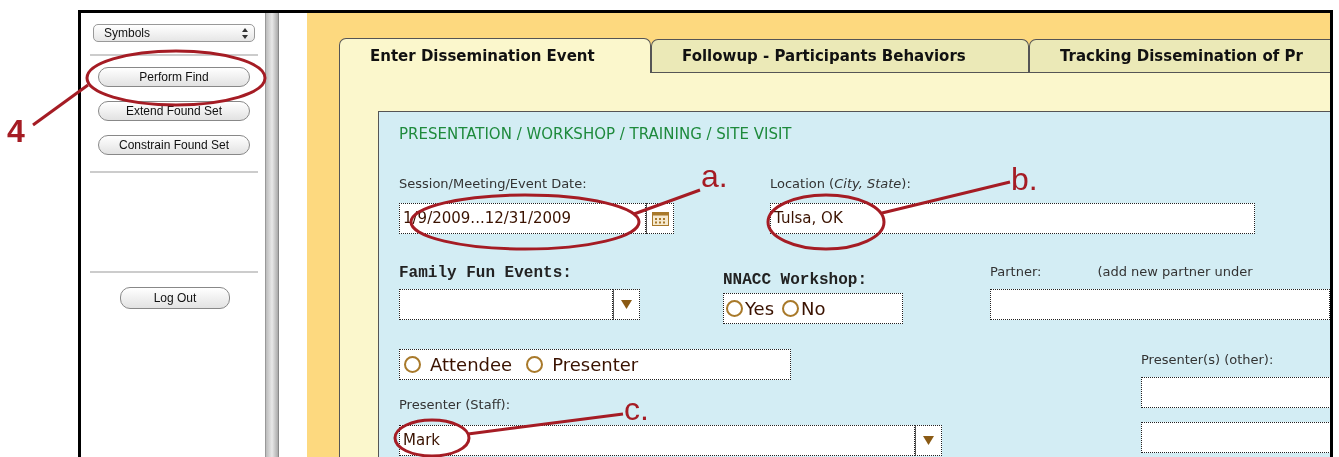 Image resolution: width=1339 pixels, height=457 pixels. What do you see at coordinates (636, 409) in the screenshot?
I see `callout-label: c.` at bounding box center [636, 409].